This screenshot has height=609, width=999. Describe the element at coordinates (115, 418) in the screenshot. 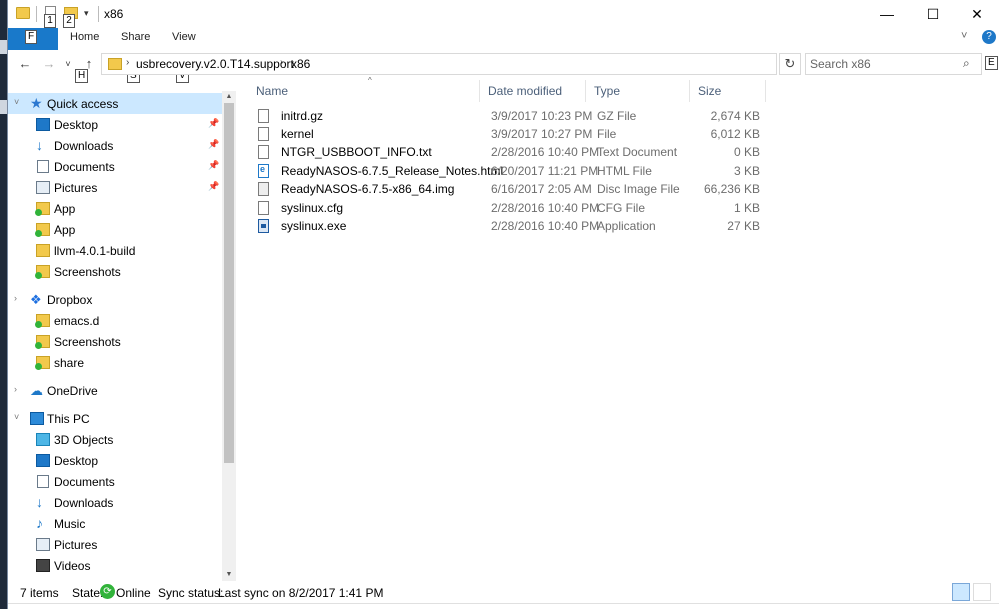

I see `nav-this-pc: ˅ This PC` at that location.